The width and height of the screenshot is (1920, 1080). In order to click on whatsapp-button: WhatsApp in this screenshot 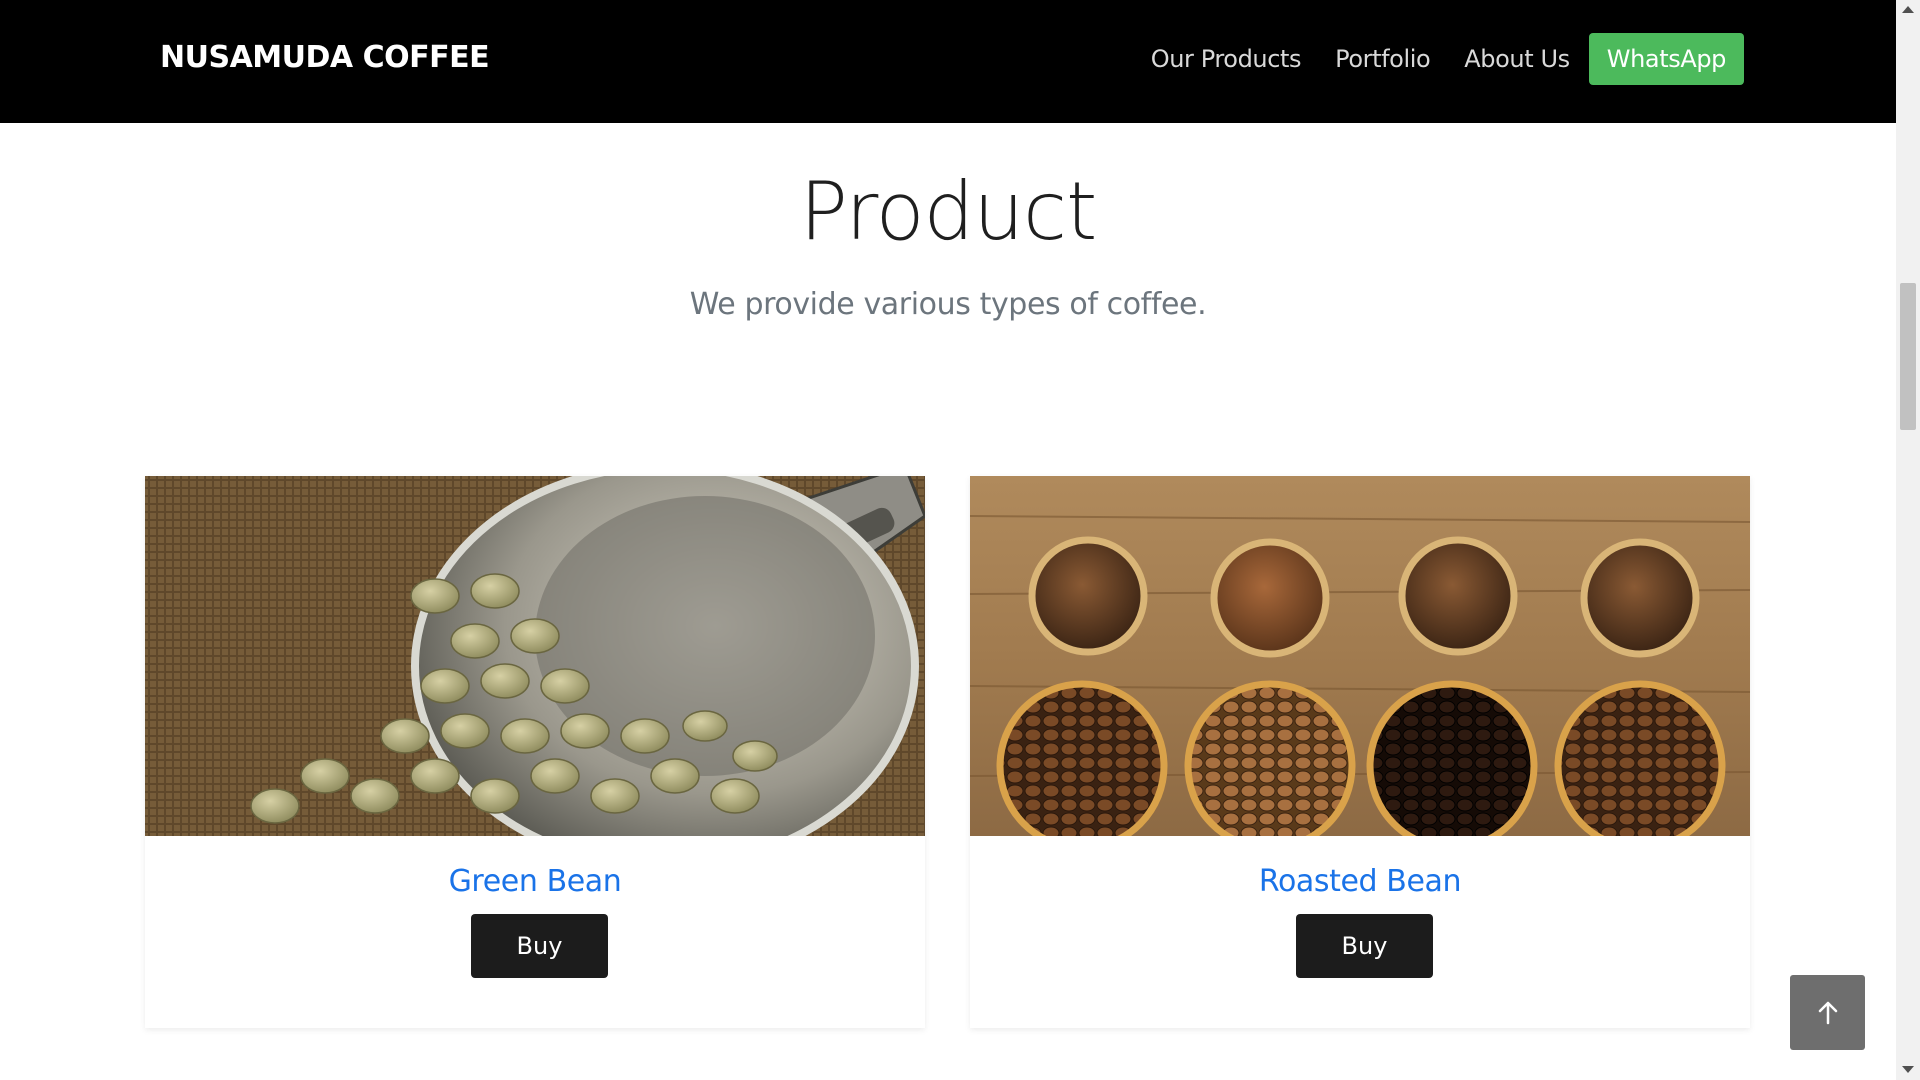, I will do `click(1666, 59)`.